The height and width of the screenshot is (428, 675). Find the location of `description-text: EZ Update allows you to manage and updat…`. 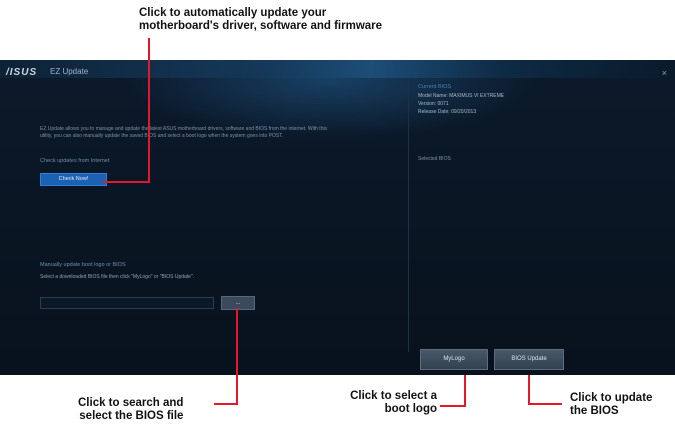

description-text: EZ Update allows you to manage and updat… is located at coordinates (184, 132).